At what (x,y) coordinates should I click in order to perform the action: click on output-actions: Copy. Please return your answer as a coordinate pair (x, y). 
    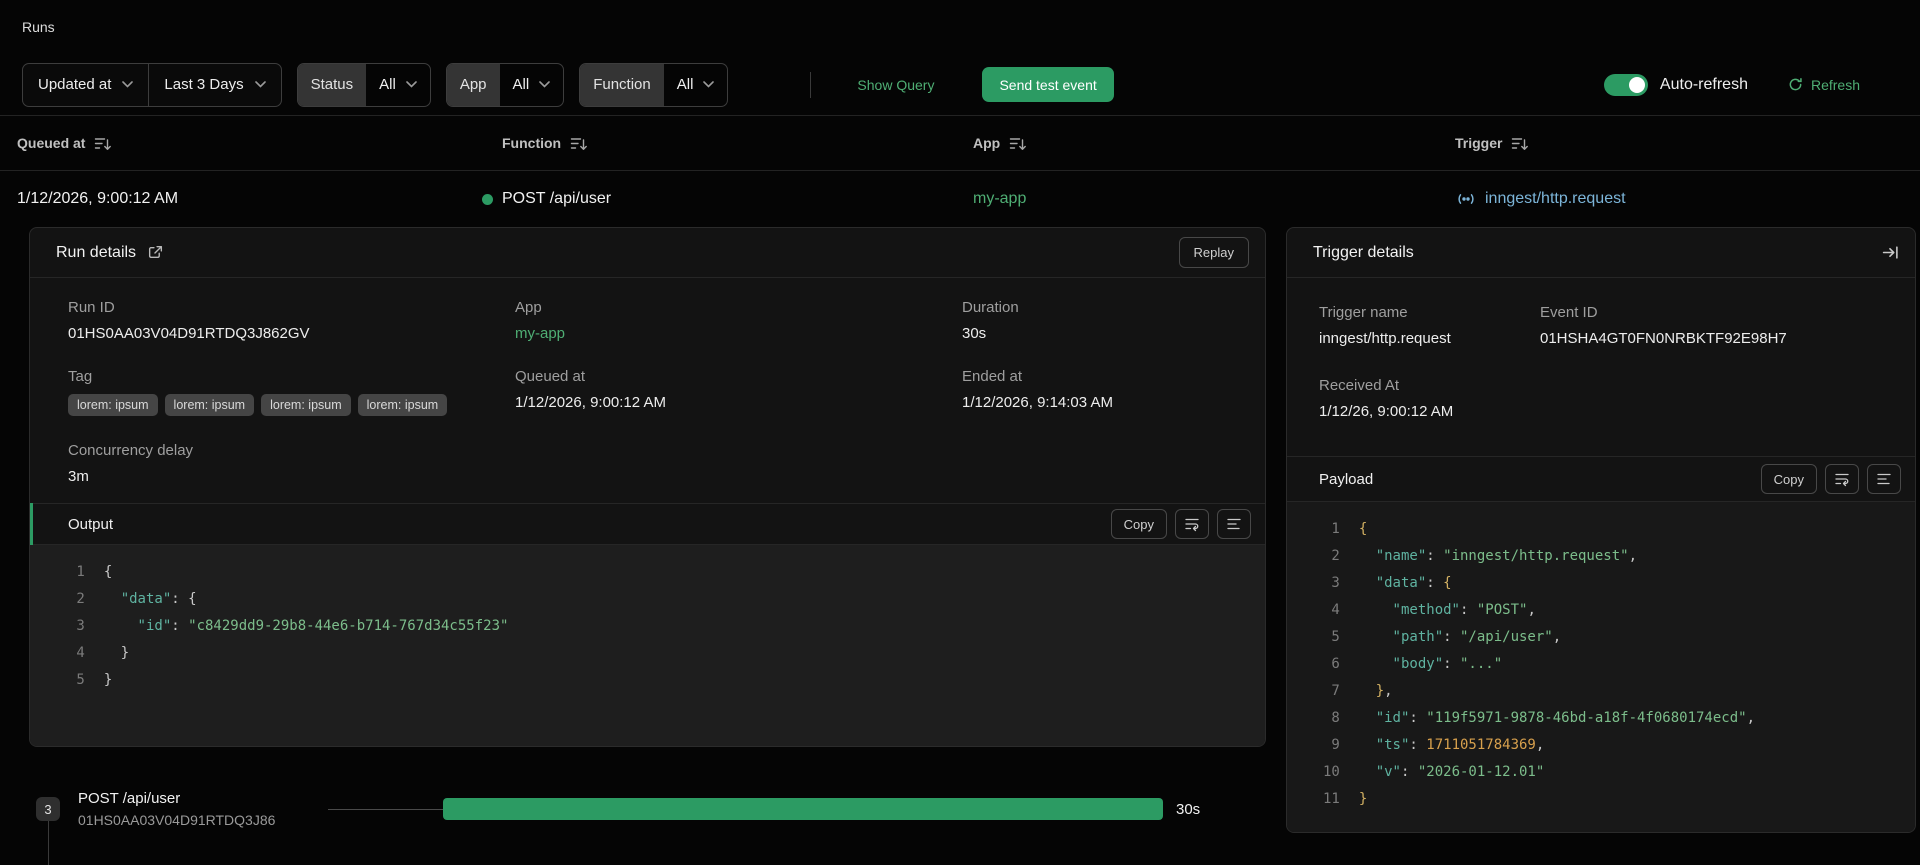
    Looking at the image, I should click on (1180, 524).